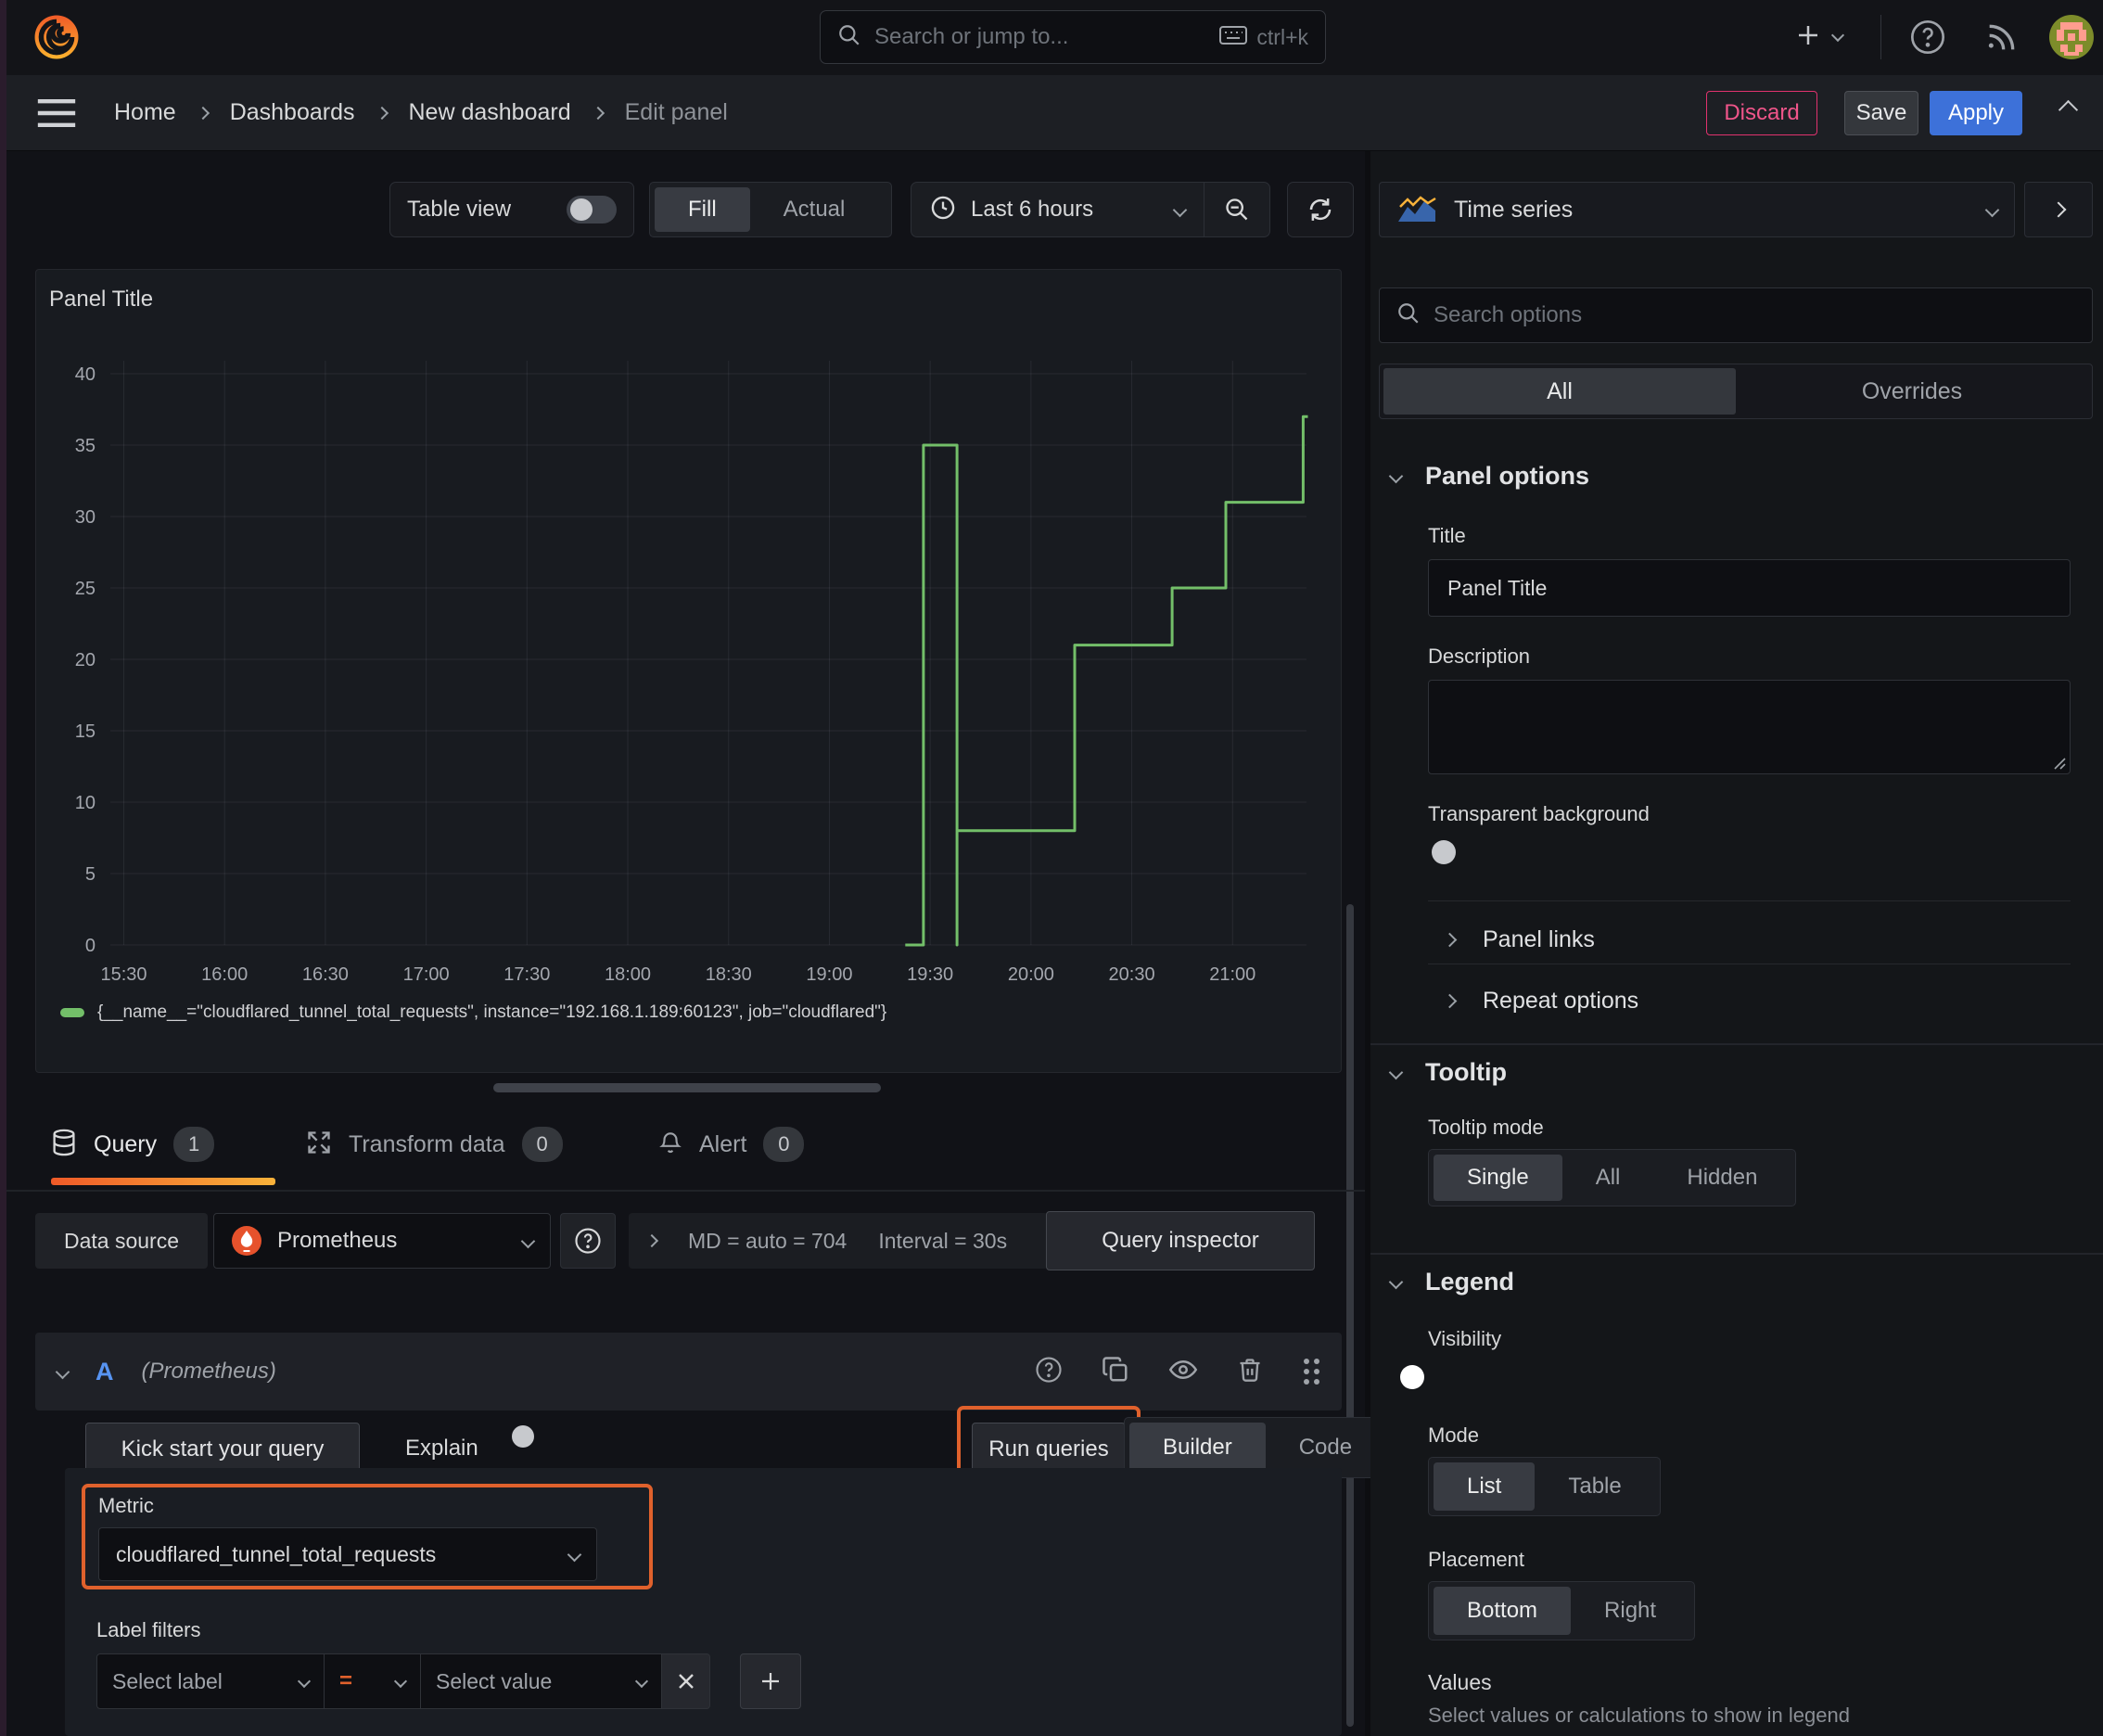  Describe the element at coordinates (494, 1680) in the screenshot. I see `select-value-placeholder: Select value` at that location.